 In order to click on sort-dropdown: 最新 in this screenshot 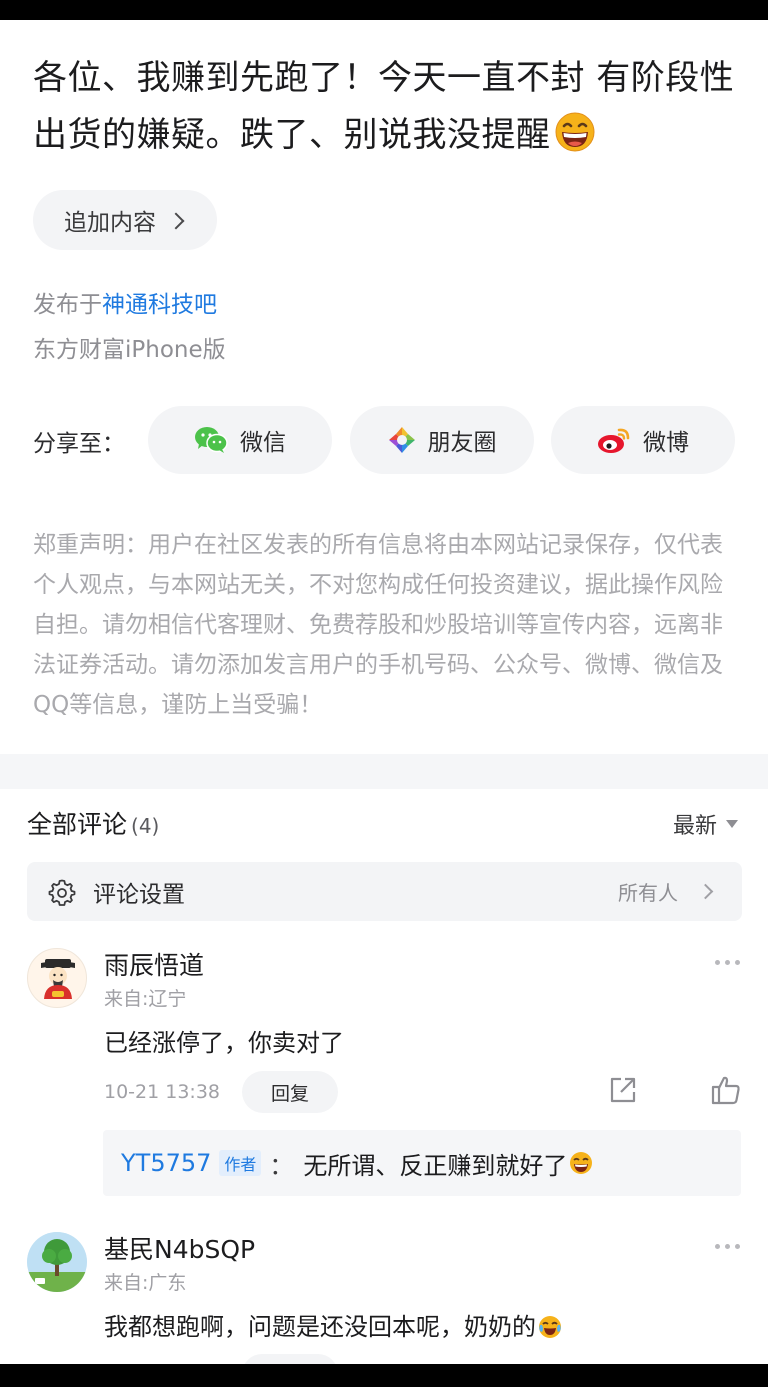, I will do `click(705, 824)`.